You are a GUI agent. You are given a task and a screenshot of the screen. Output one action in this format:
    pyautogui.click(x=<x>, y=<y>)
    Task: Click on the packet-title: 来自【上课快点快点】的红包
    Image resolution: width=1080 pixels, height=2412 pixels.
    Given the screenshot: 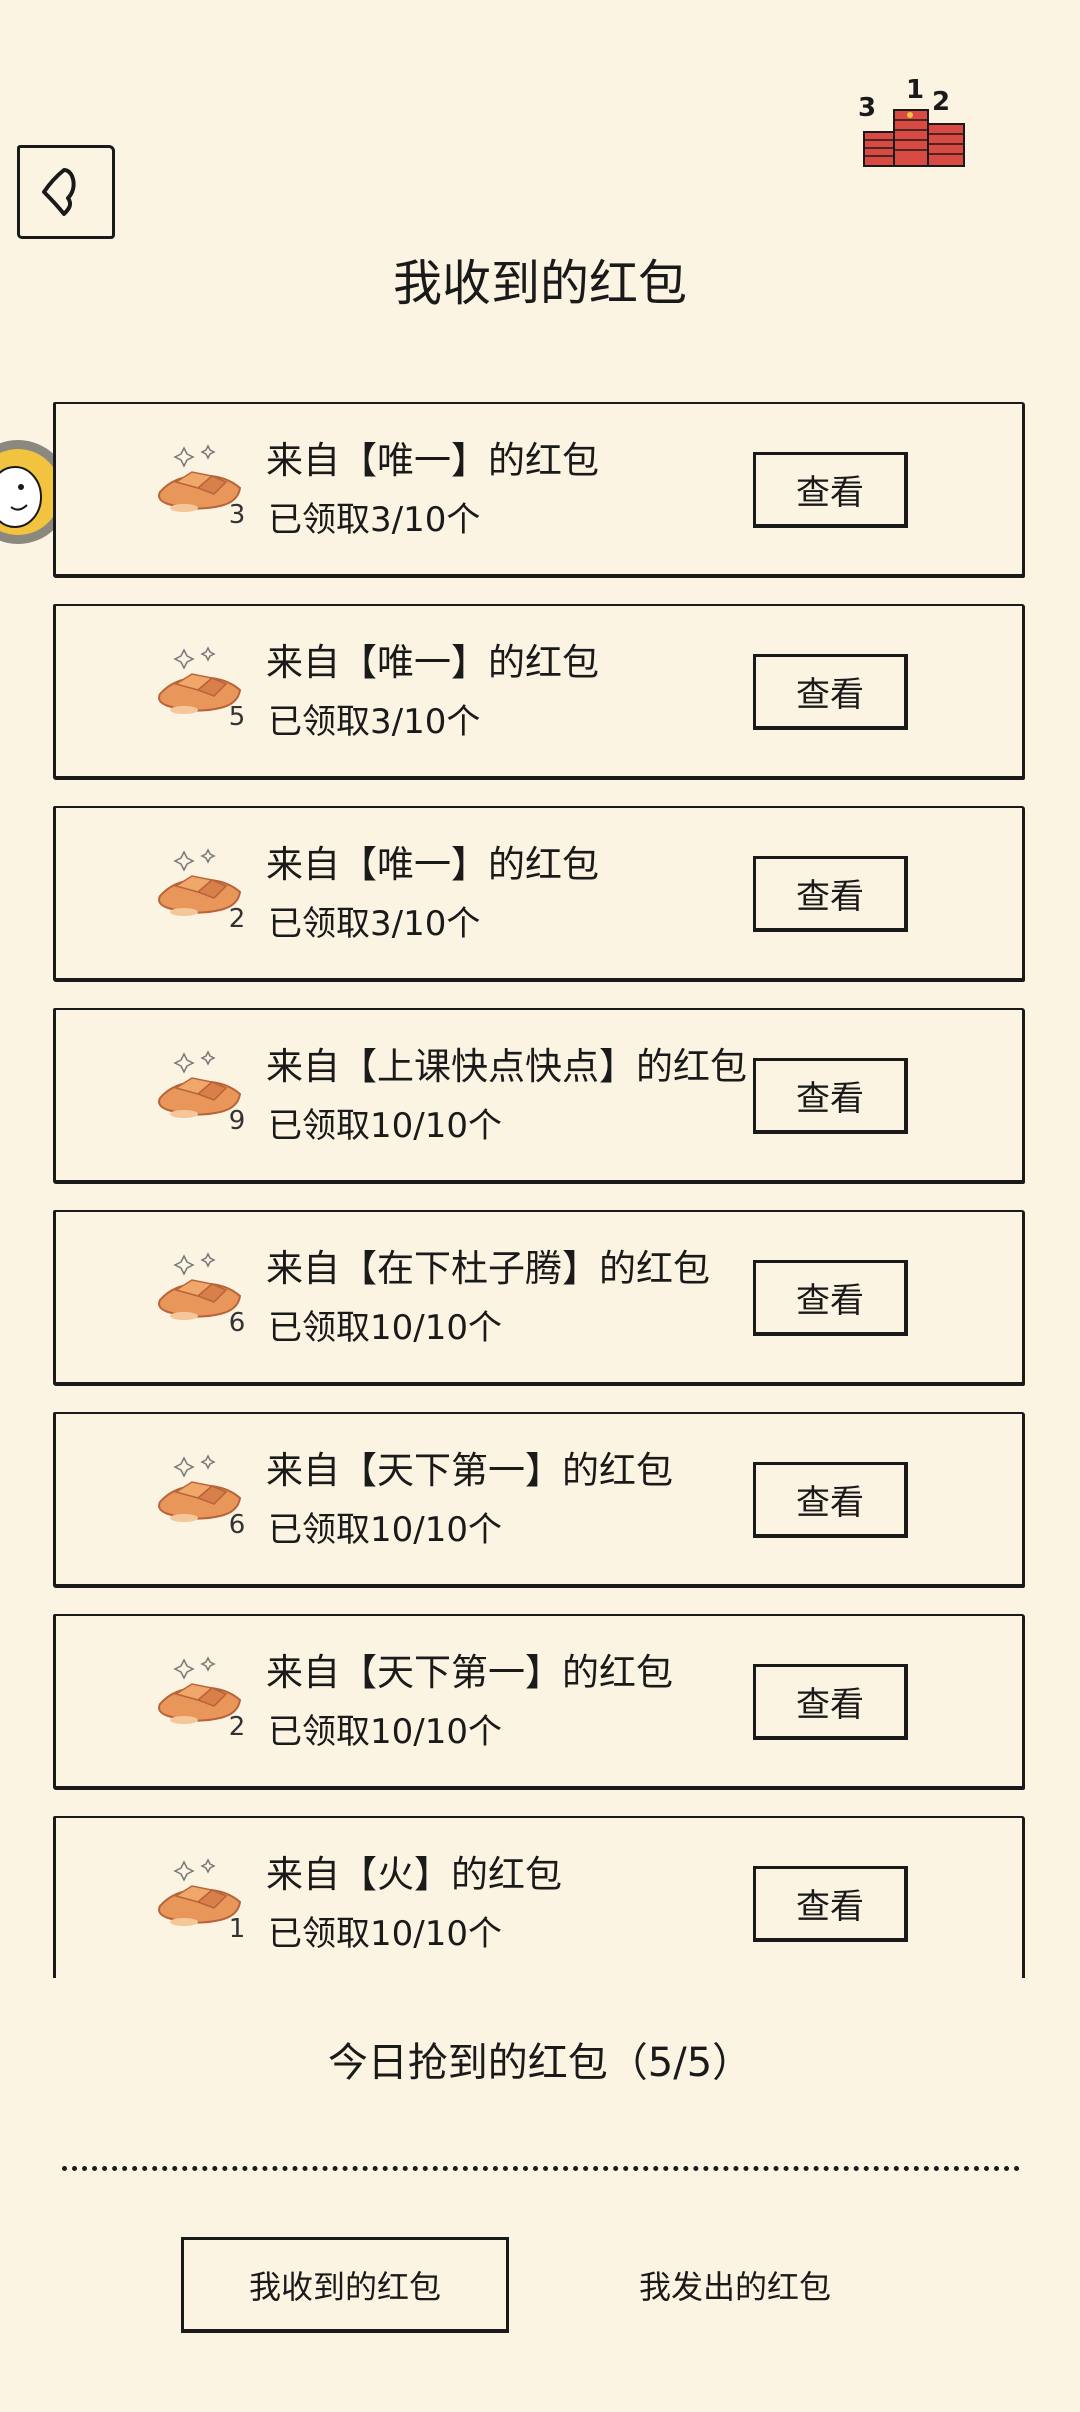 What is the action you would take?
    pyautogui.click(x=506, y=1066)
    